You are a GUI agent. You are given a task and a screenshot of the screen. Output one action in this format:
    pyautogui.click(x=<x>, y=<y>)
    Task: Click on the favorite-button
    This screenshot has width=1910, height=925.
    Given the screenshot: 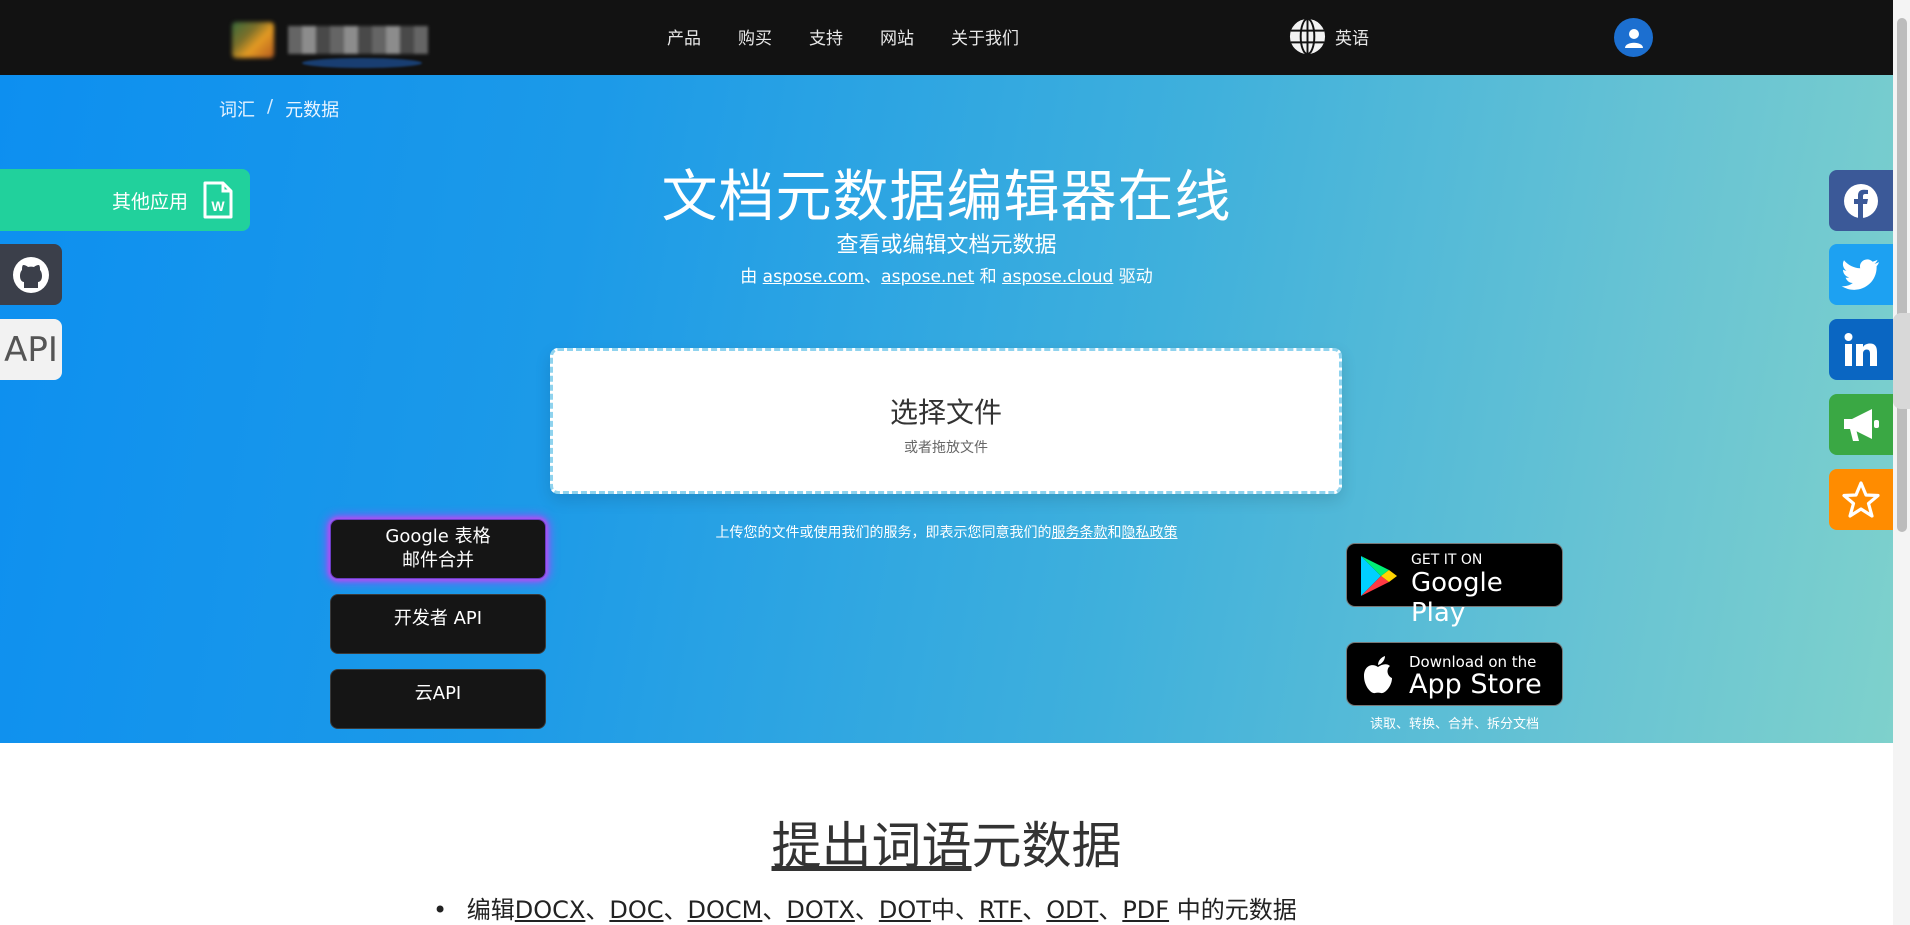 What is the action you would take?
    pyautogui.click(x=1861, y=499)
    